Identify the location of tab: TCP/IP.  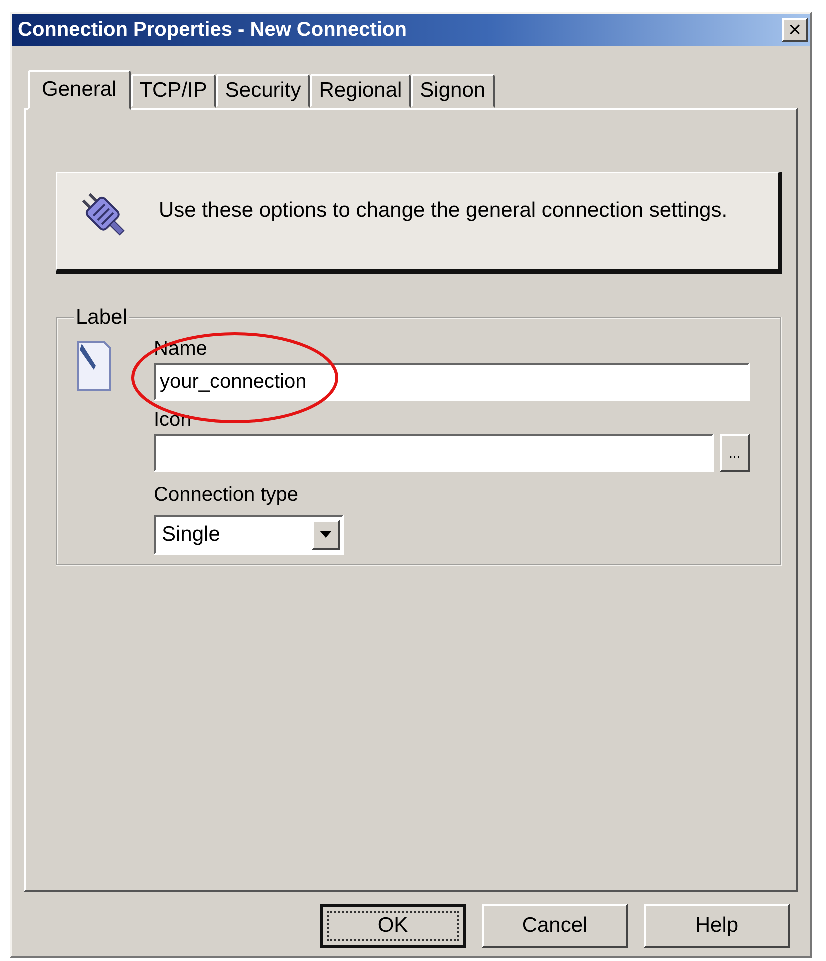
(173, 91).